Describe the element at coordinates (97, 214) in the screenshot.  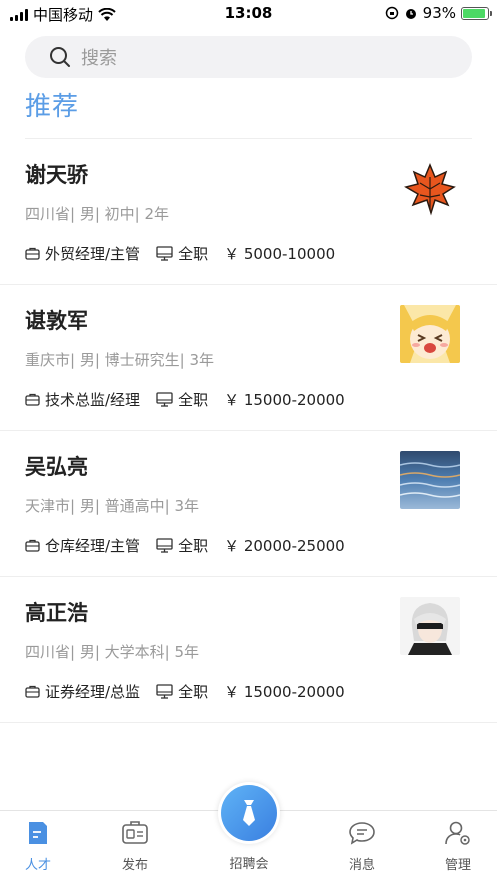
I see `candidate-info: 四川省| 男| 初中| 2年` at that location.